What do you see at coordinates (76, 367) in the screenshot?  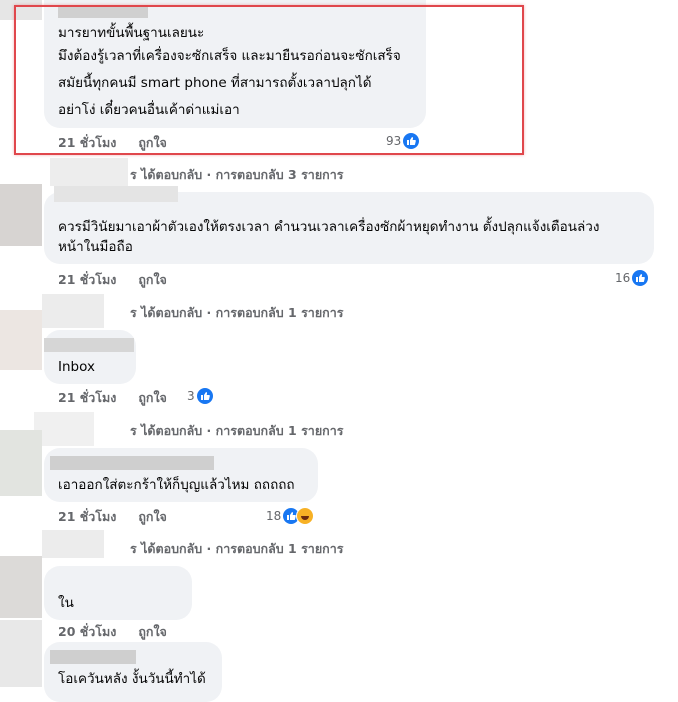 I see `comment-text-line: Inbox` at bounding box center [76, 367].